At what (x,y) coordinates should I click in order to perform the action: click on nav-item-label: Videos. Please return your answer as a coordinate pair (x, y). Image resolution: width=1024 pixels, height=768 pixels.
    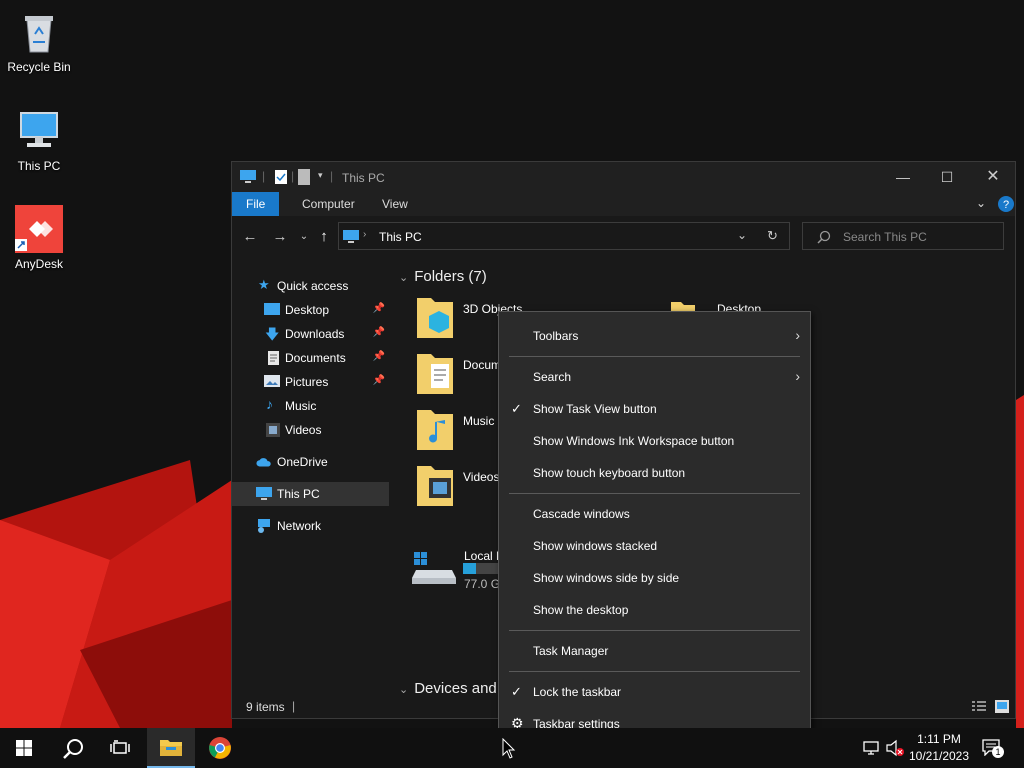
    Looking at the image, I should click on (303, 430).